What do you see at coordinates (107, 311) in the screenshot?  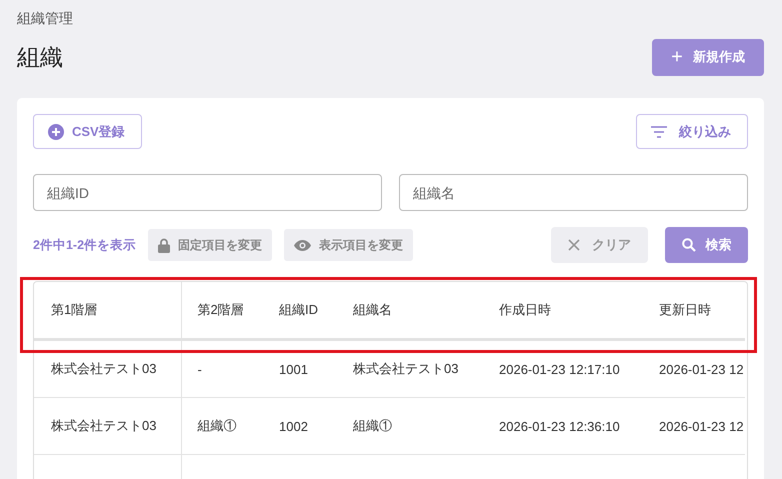 I see `column-header: 第1階層` at bounding box center [107, 311].